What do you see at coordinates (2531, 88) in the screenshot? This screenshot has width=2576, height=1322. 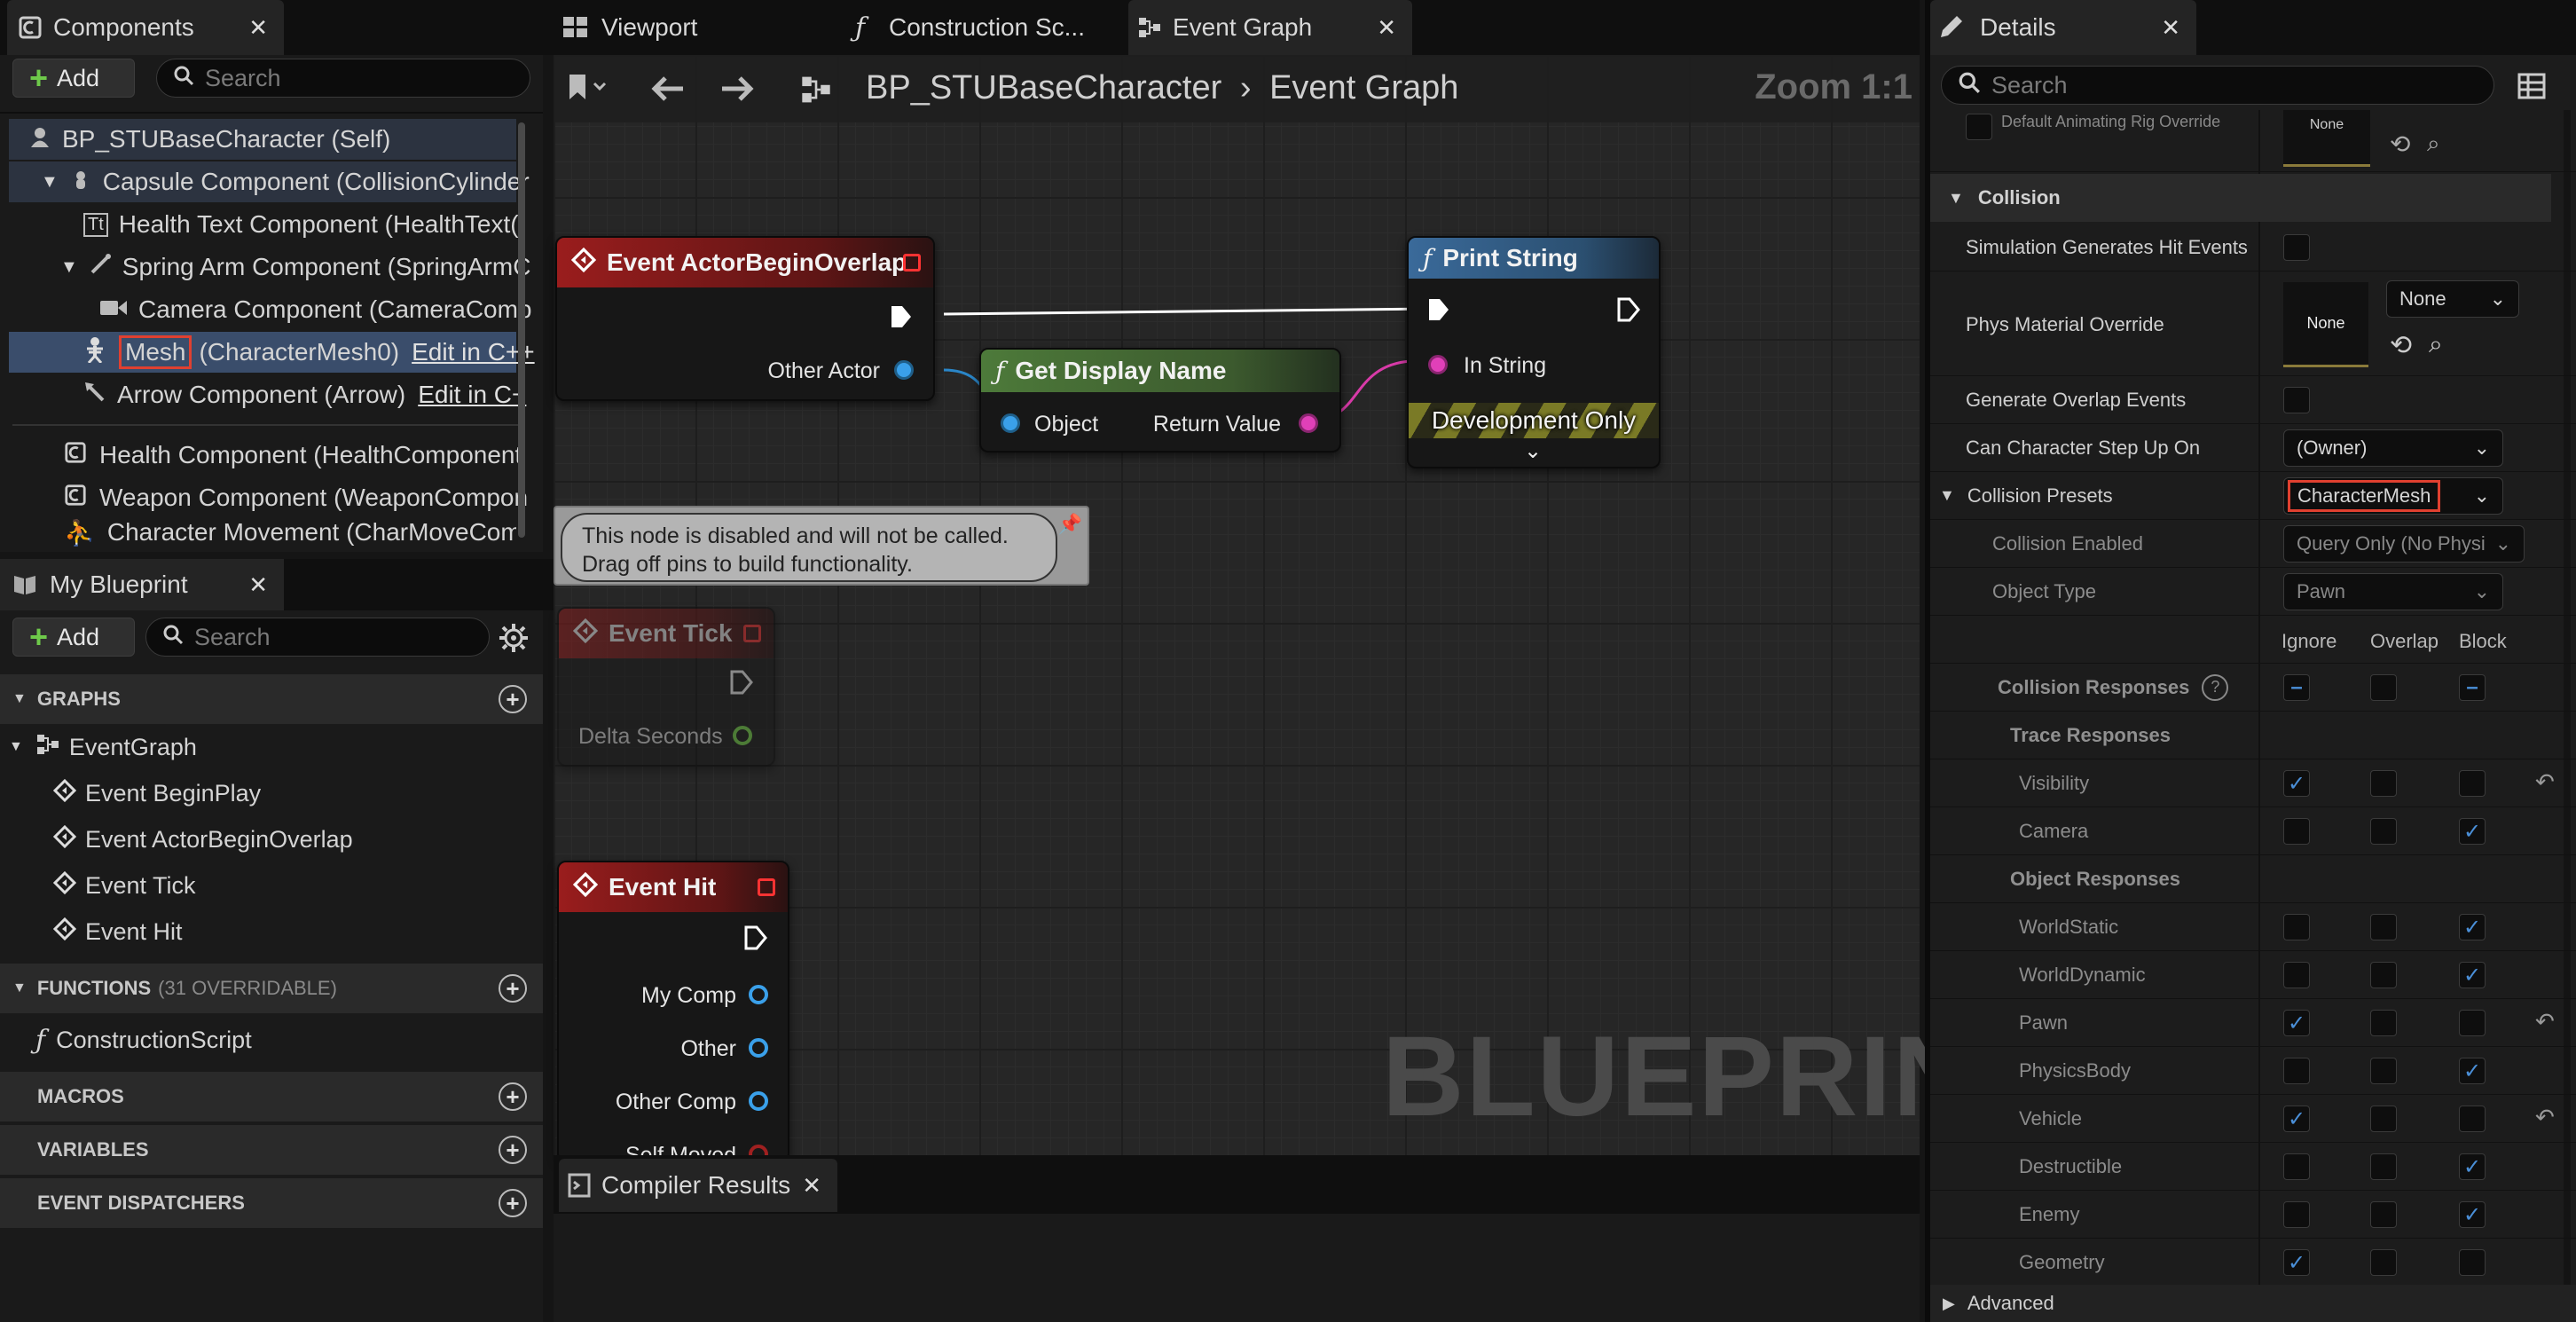 I see `table-view-icon` at bounding box center [2531, 88].